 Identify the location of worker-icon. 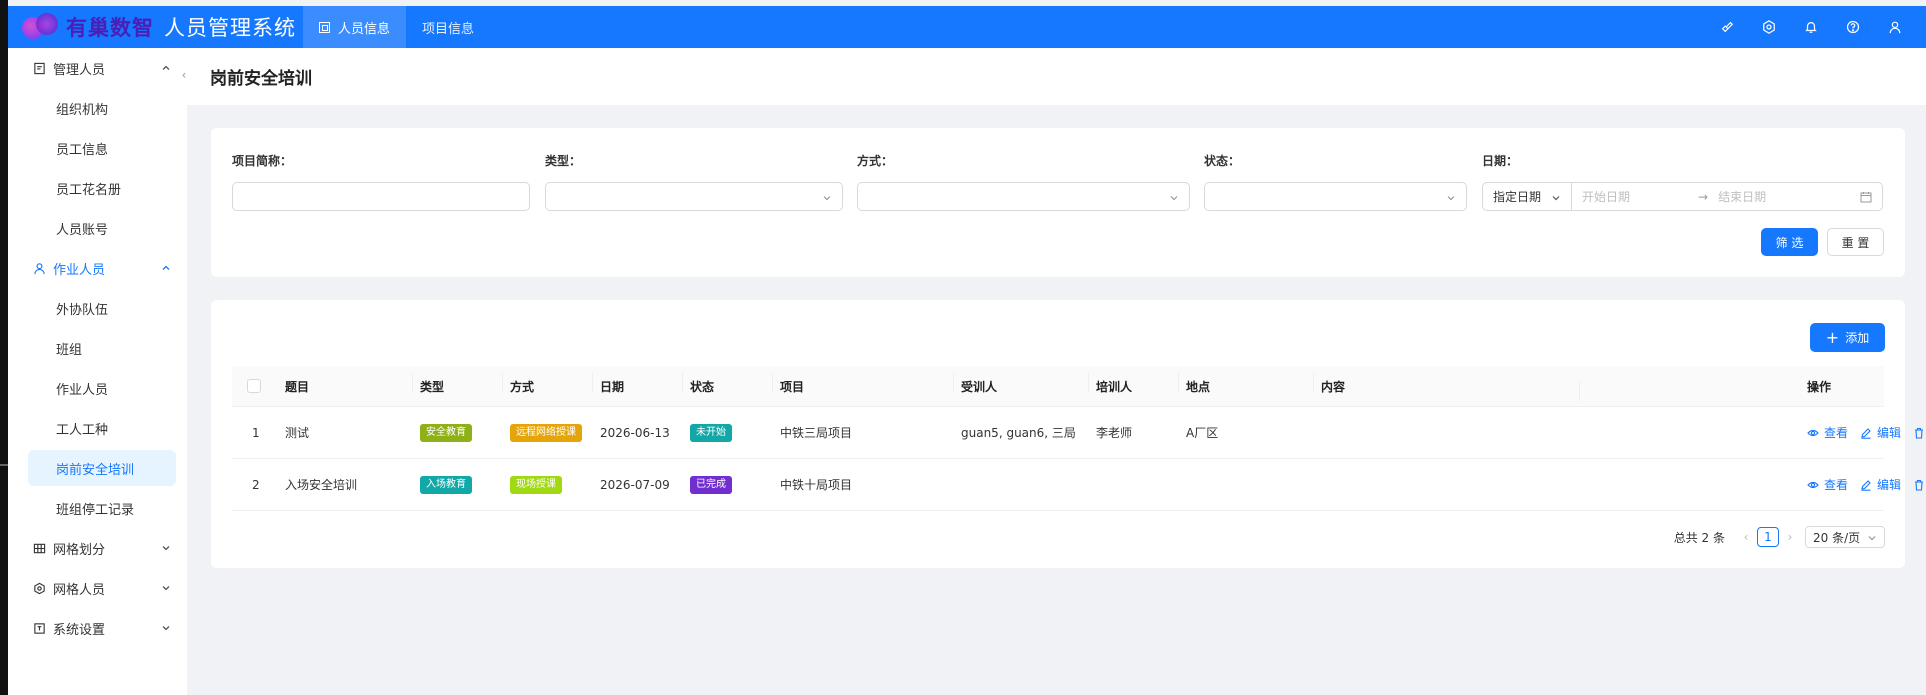
(39, 268).